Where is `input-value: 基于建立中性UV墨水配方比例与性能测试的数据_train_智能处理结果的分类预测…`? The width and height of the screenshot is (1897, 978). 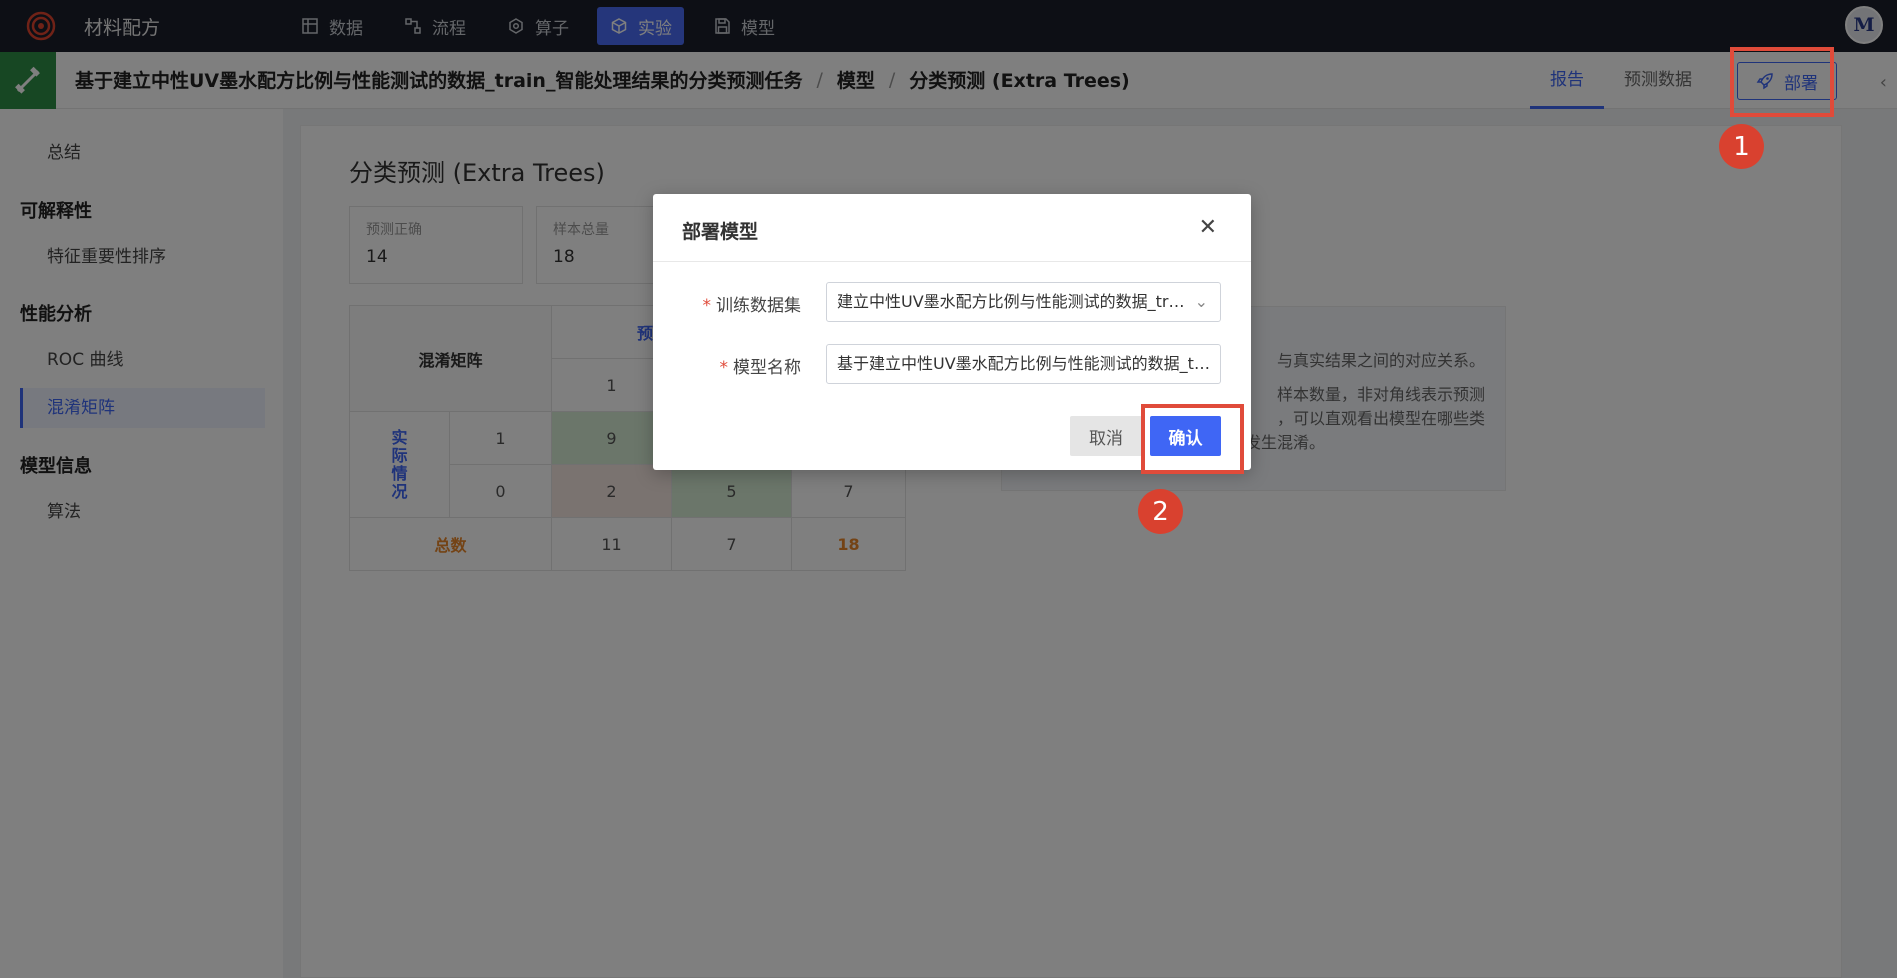 input-value: 基于建立中性UV墨水配方比例与性能测试的数据_train_智能处理结果的分类预测… is located at coordinates (1028, 363).